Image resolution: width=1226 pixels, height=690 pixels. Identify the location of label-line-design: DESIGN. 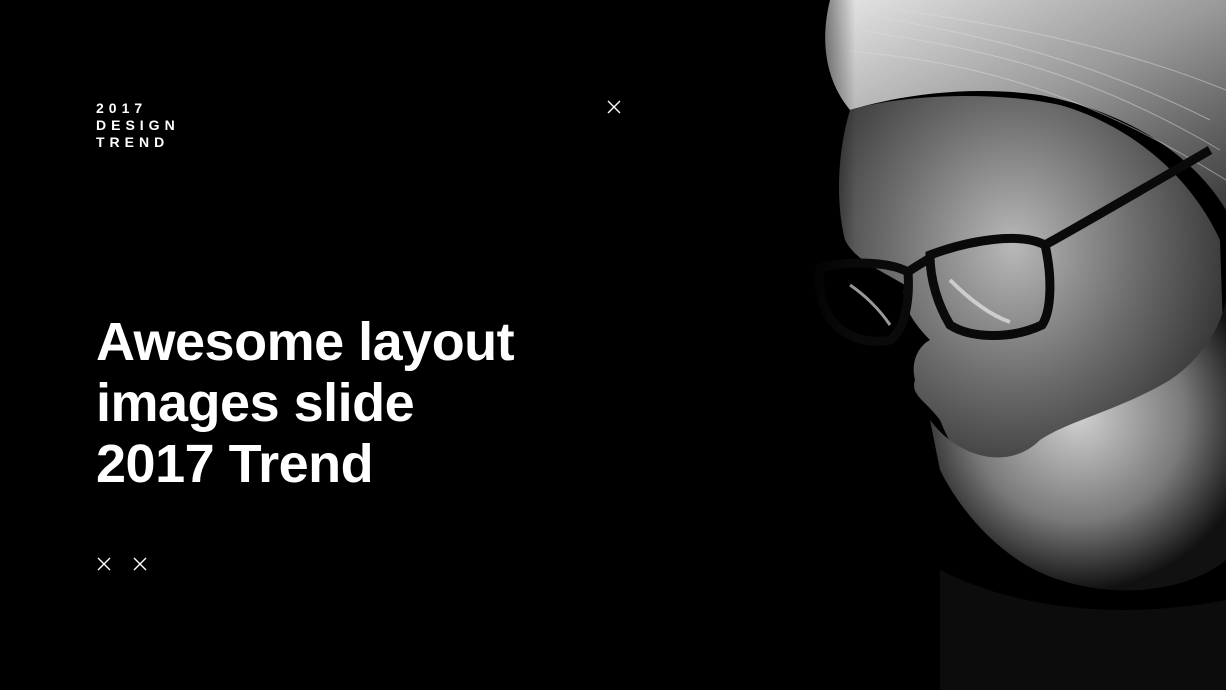
(138, 125).